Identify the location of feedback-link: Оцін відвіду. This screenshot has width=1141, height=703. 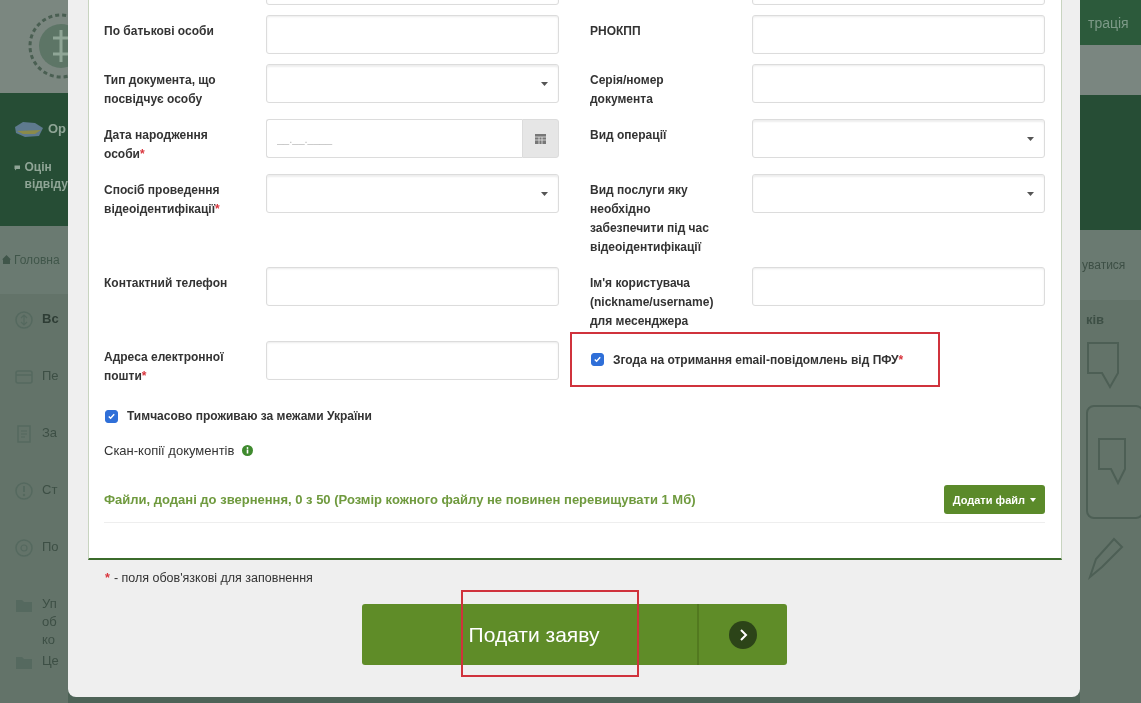
(46, 175).